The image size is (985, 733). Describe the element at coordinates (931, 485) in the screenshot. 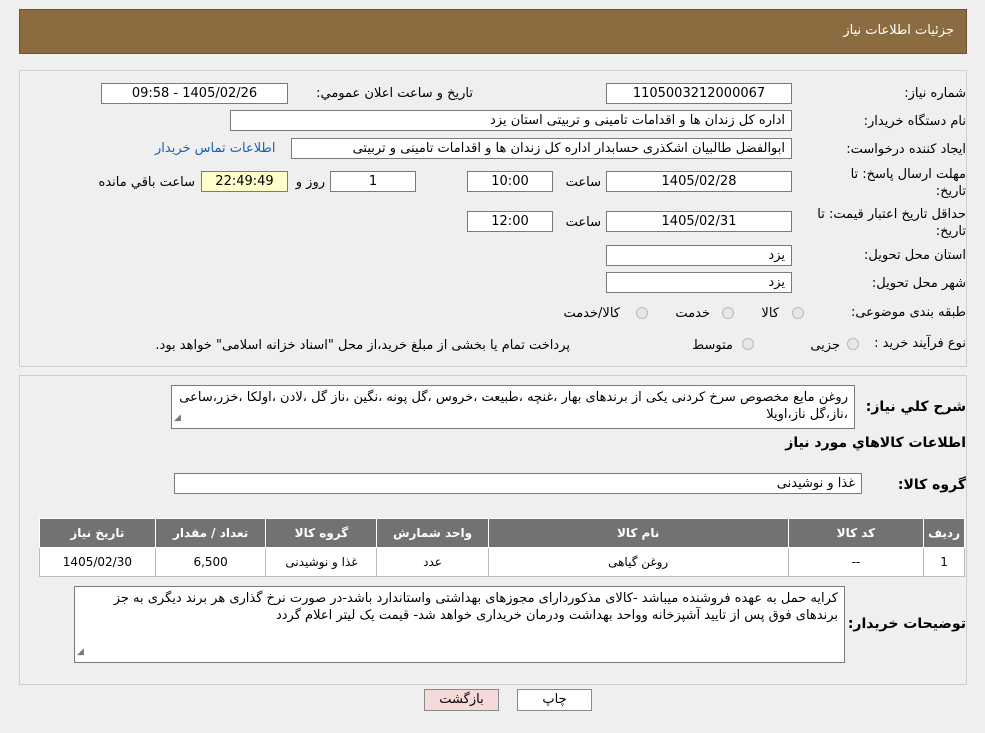

I see `goods-group-label: گروه کالا:` at that location.